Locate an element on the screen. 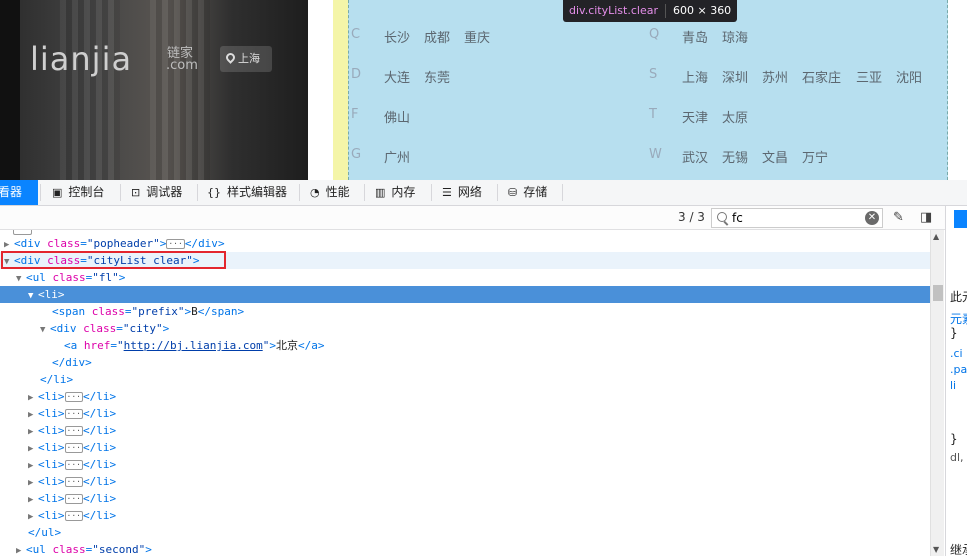 The height and width of the screenshot is (556, 967). scroll-up-icon: ▲ is located at coordinates (936, 236).